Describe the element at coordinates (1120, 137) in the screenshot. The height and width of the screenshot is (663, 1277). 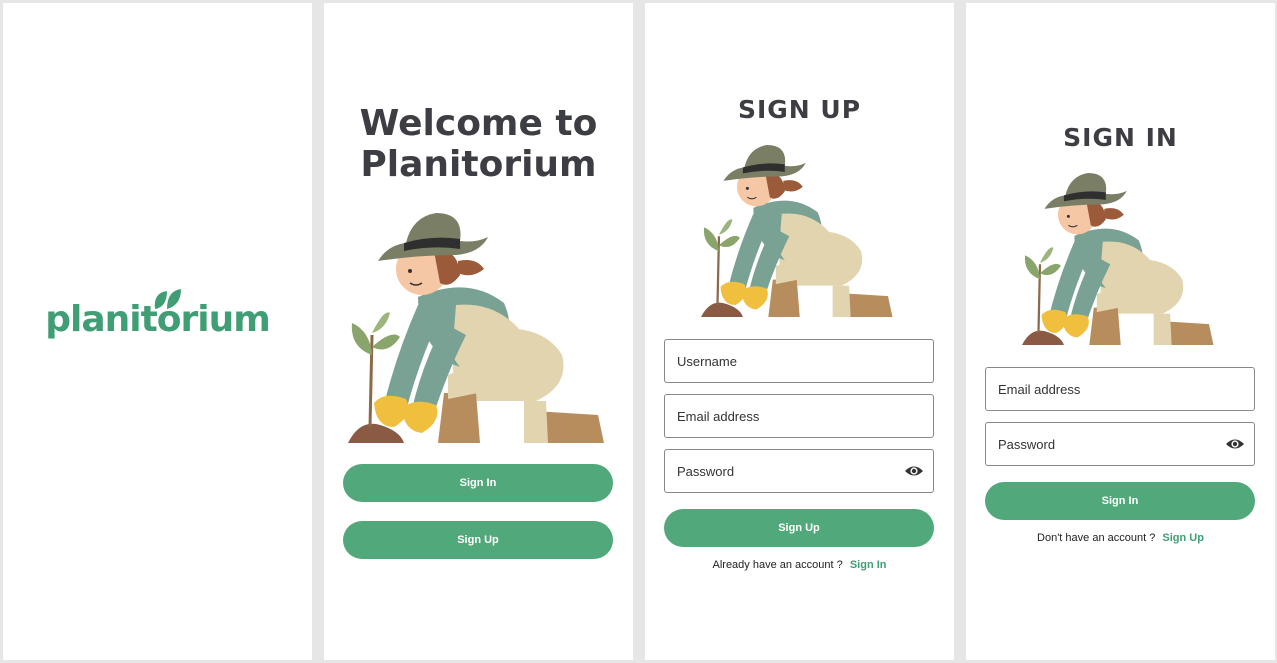
I see `signin-title: SIGN IN` at that location.